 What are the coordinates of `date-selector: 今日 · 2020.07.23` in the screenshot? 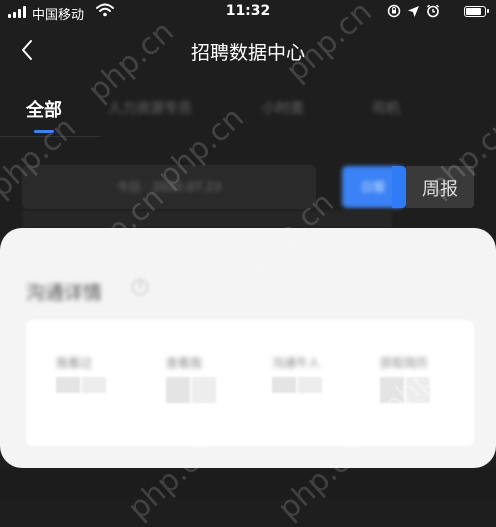 It's located at (169, 187).